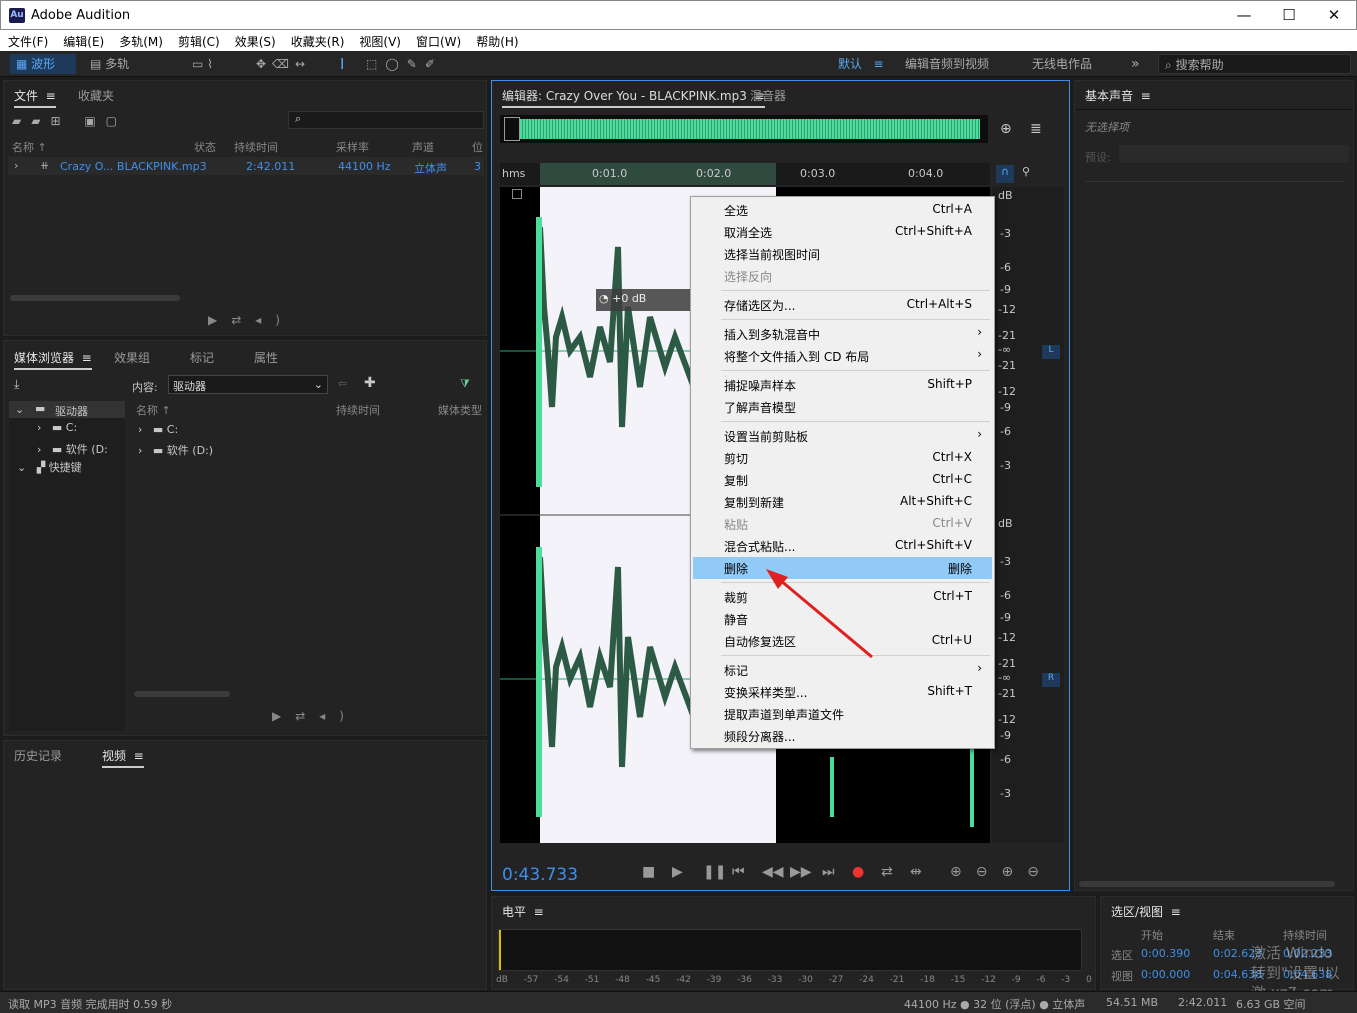 The width and height of the screenshot is (1357, 1013). I want to click on tab-levels: 电平 ≡, so click(523, 912).